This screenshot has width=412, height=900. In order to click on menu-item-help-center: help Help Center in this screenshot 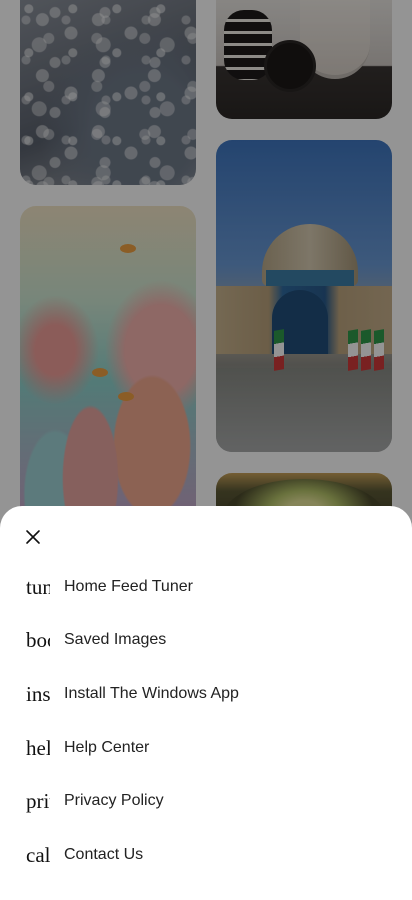, I will do `click(206, 748)`.